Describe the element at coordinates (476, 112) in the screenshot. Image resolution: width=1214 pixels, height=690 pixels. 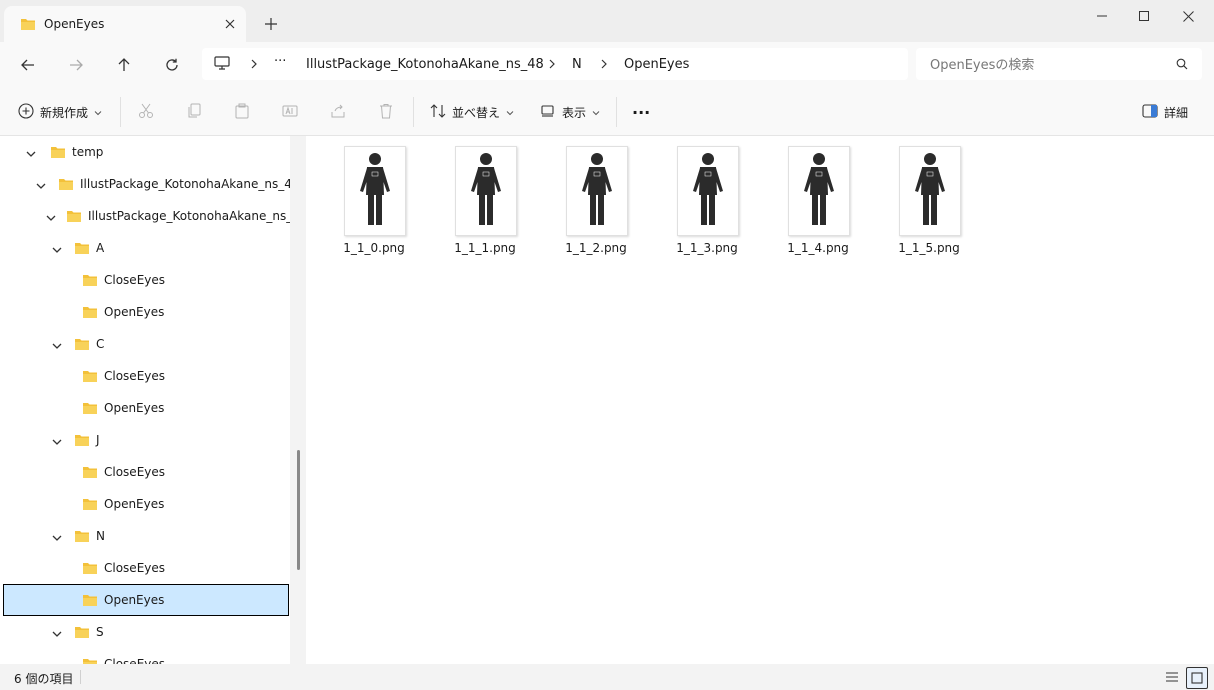
I see `sort-label: 並べ替え` at that location.